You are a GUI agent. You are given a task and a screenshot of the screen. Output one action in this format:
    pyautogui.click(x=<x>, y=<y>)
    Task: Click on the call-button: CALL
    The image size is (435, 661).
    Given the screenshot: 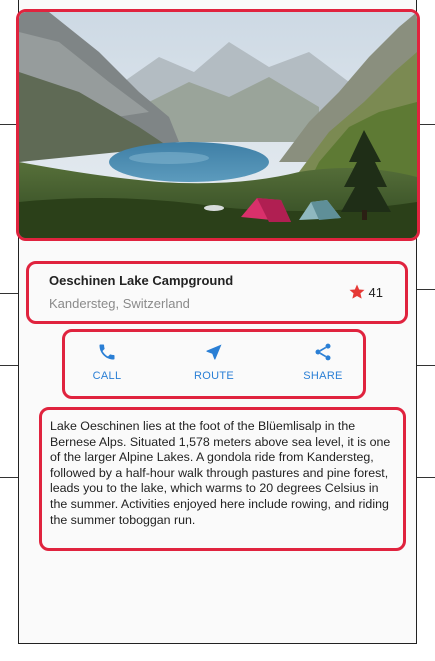 What is the action you would take?
    pyautogui.click(x=107, y=362)
    